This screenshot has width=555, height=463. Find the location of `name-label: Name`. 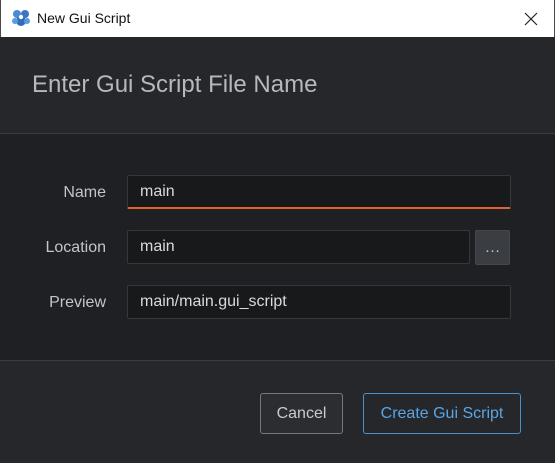

name-label: Name is located at coordinates (84, 192).